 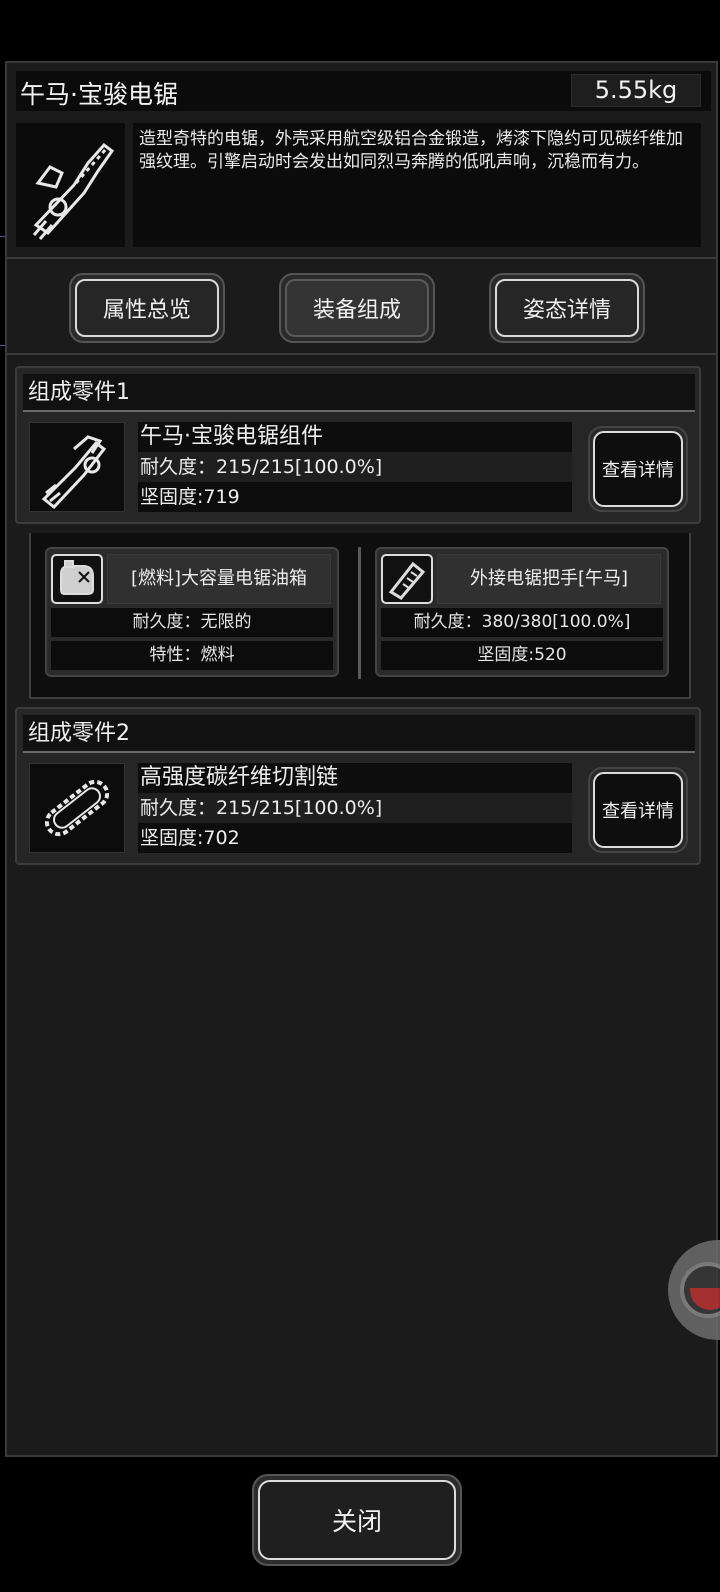 I want to click on component-info: 高强度碳纤维切割链 耐久度：215/215[100.0%] 坚固度:702, so click(x=355, y=808).